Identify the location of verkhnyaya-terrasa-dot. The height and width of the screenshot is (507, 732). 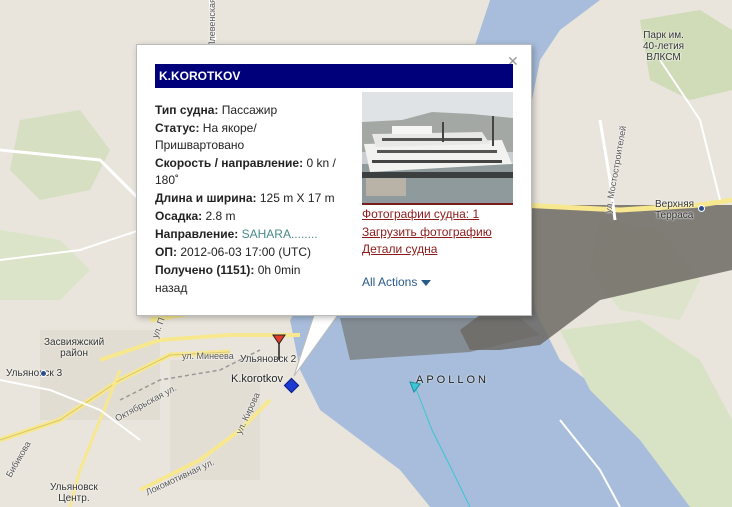
(701, 208).